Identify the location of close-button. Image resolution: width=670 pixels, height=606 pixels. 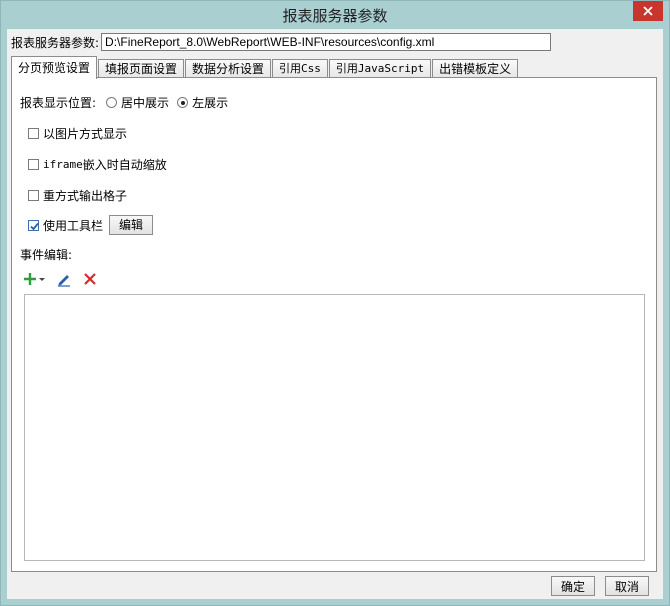
(648, 11).